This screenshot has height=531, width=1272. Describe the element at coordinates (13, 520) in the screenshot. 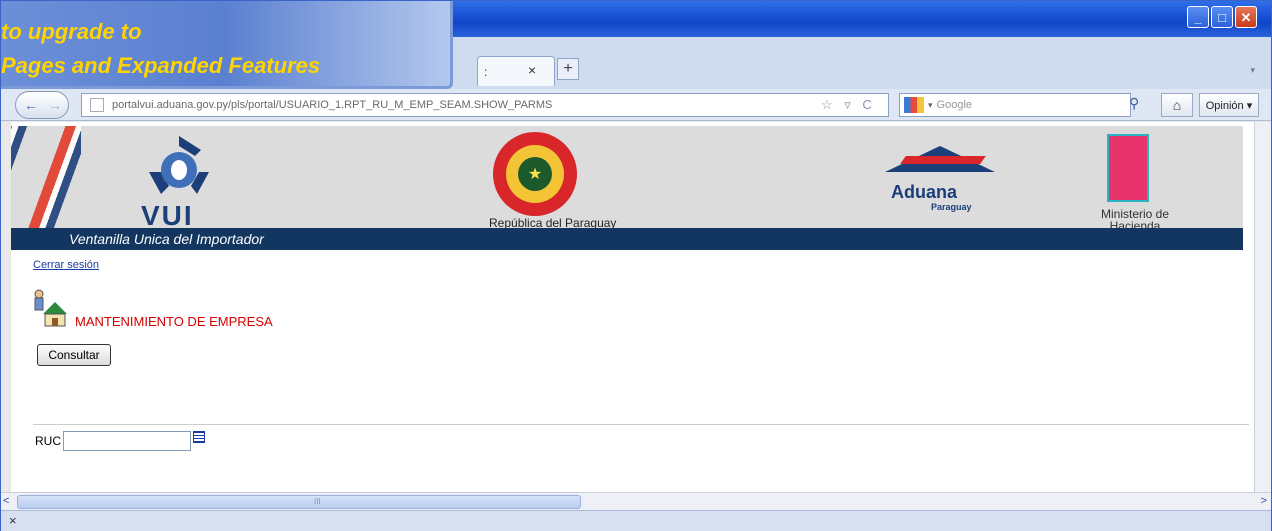

I see `status-close-icon: ×` at that location.